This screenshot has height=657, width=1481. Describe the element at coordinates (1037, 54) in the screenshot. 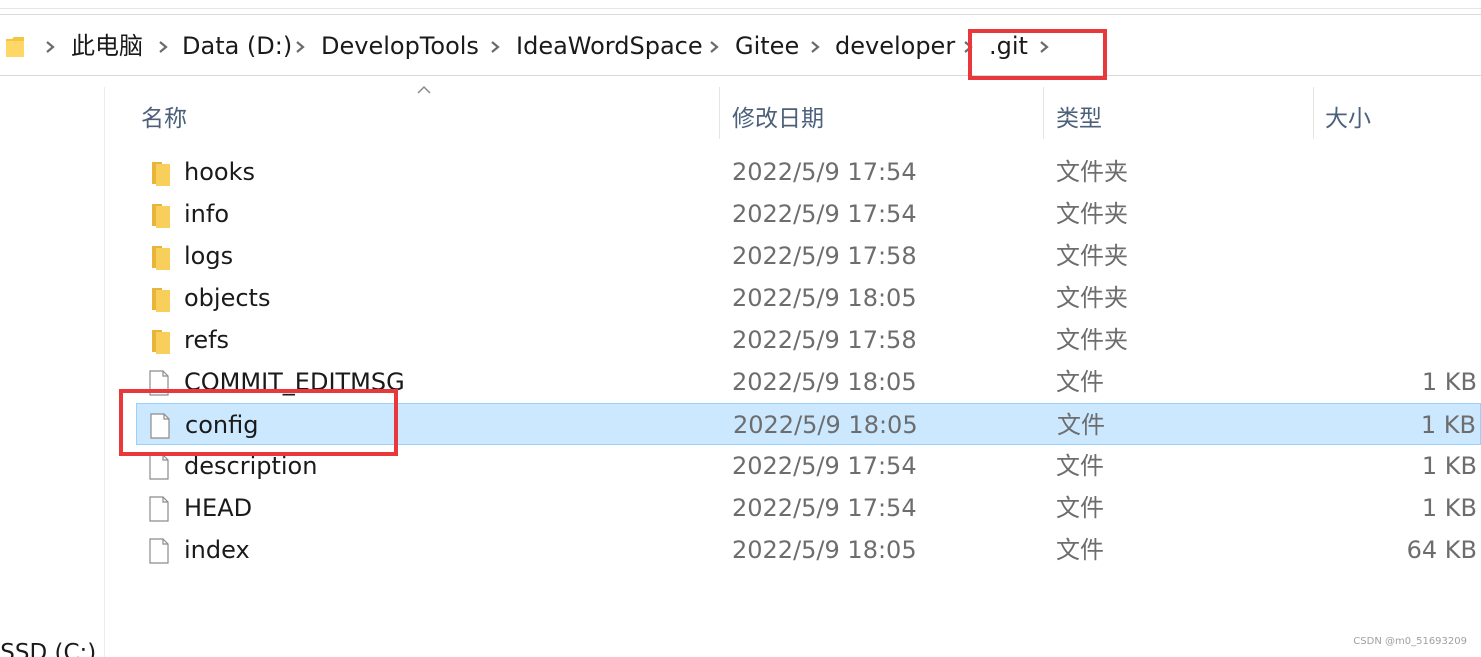

I see `git-folder-highlight` at that location.